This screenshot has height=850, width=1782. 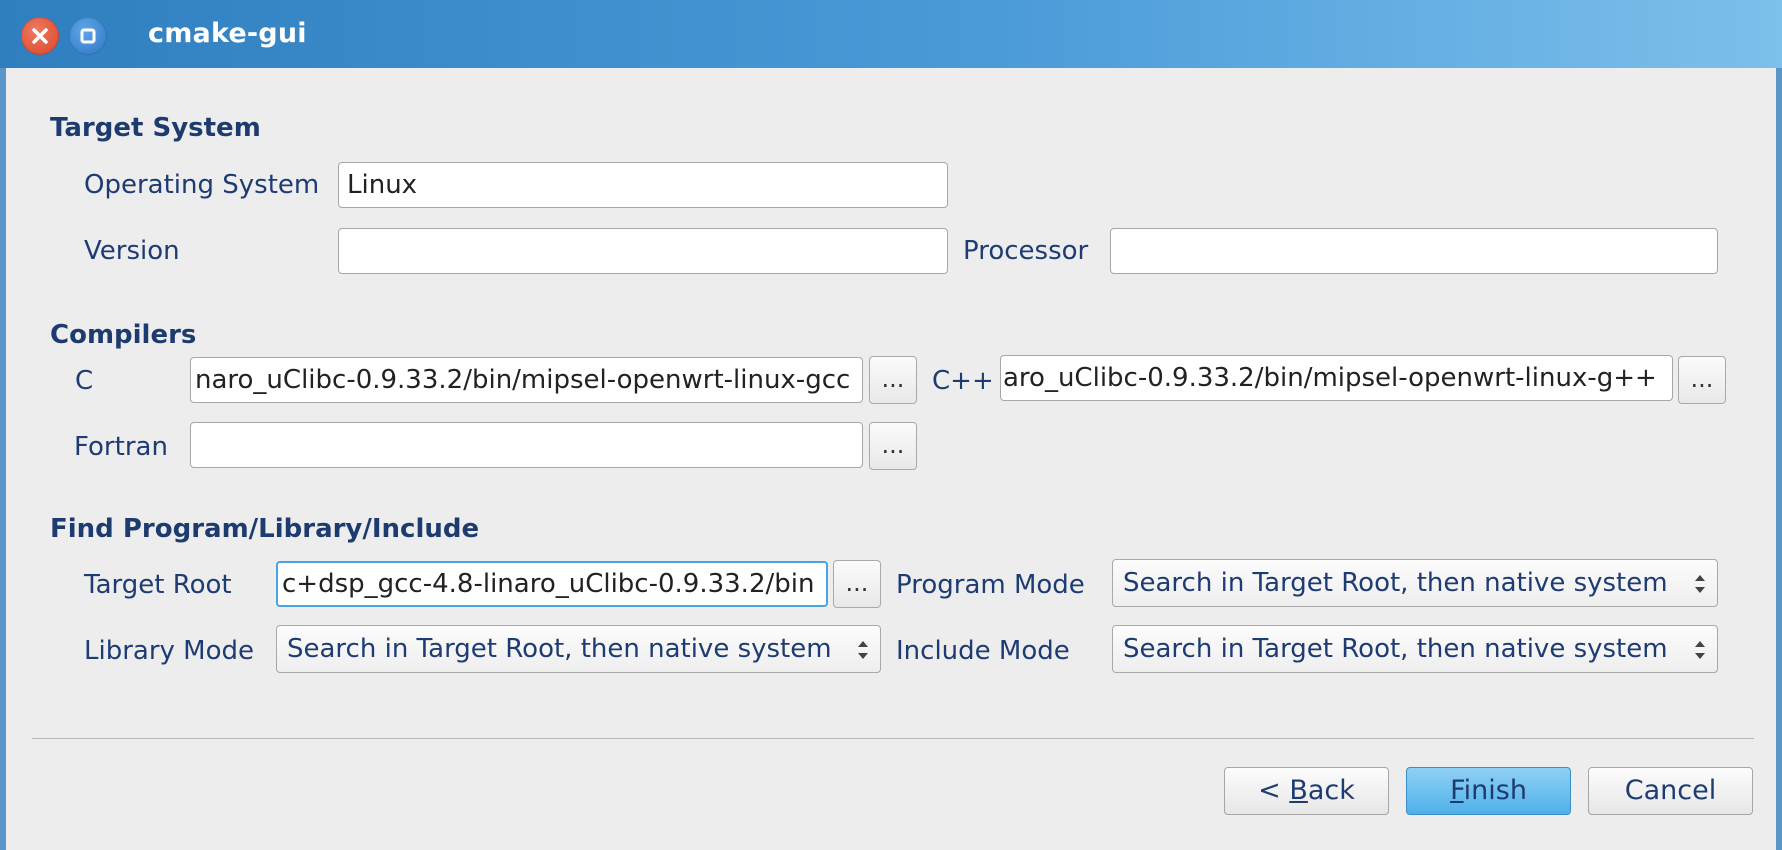 What do you see at coordinates (893, 738) in the screenshot?
I see `button-separator` at bounding box center [893, 738].